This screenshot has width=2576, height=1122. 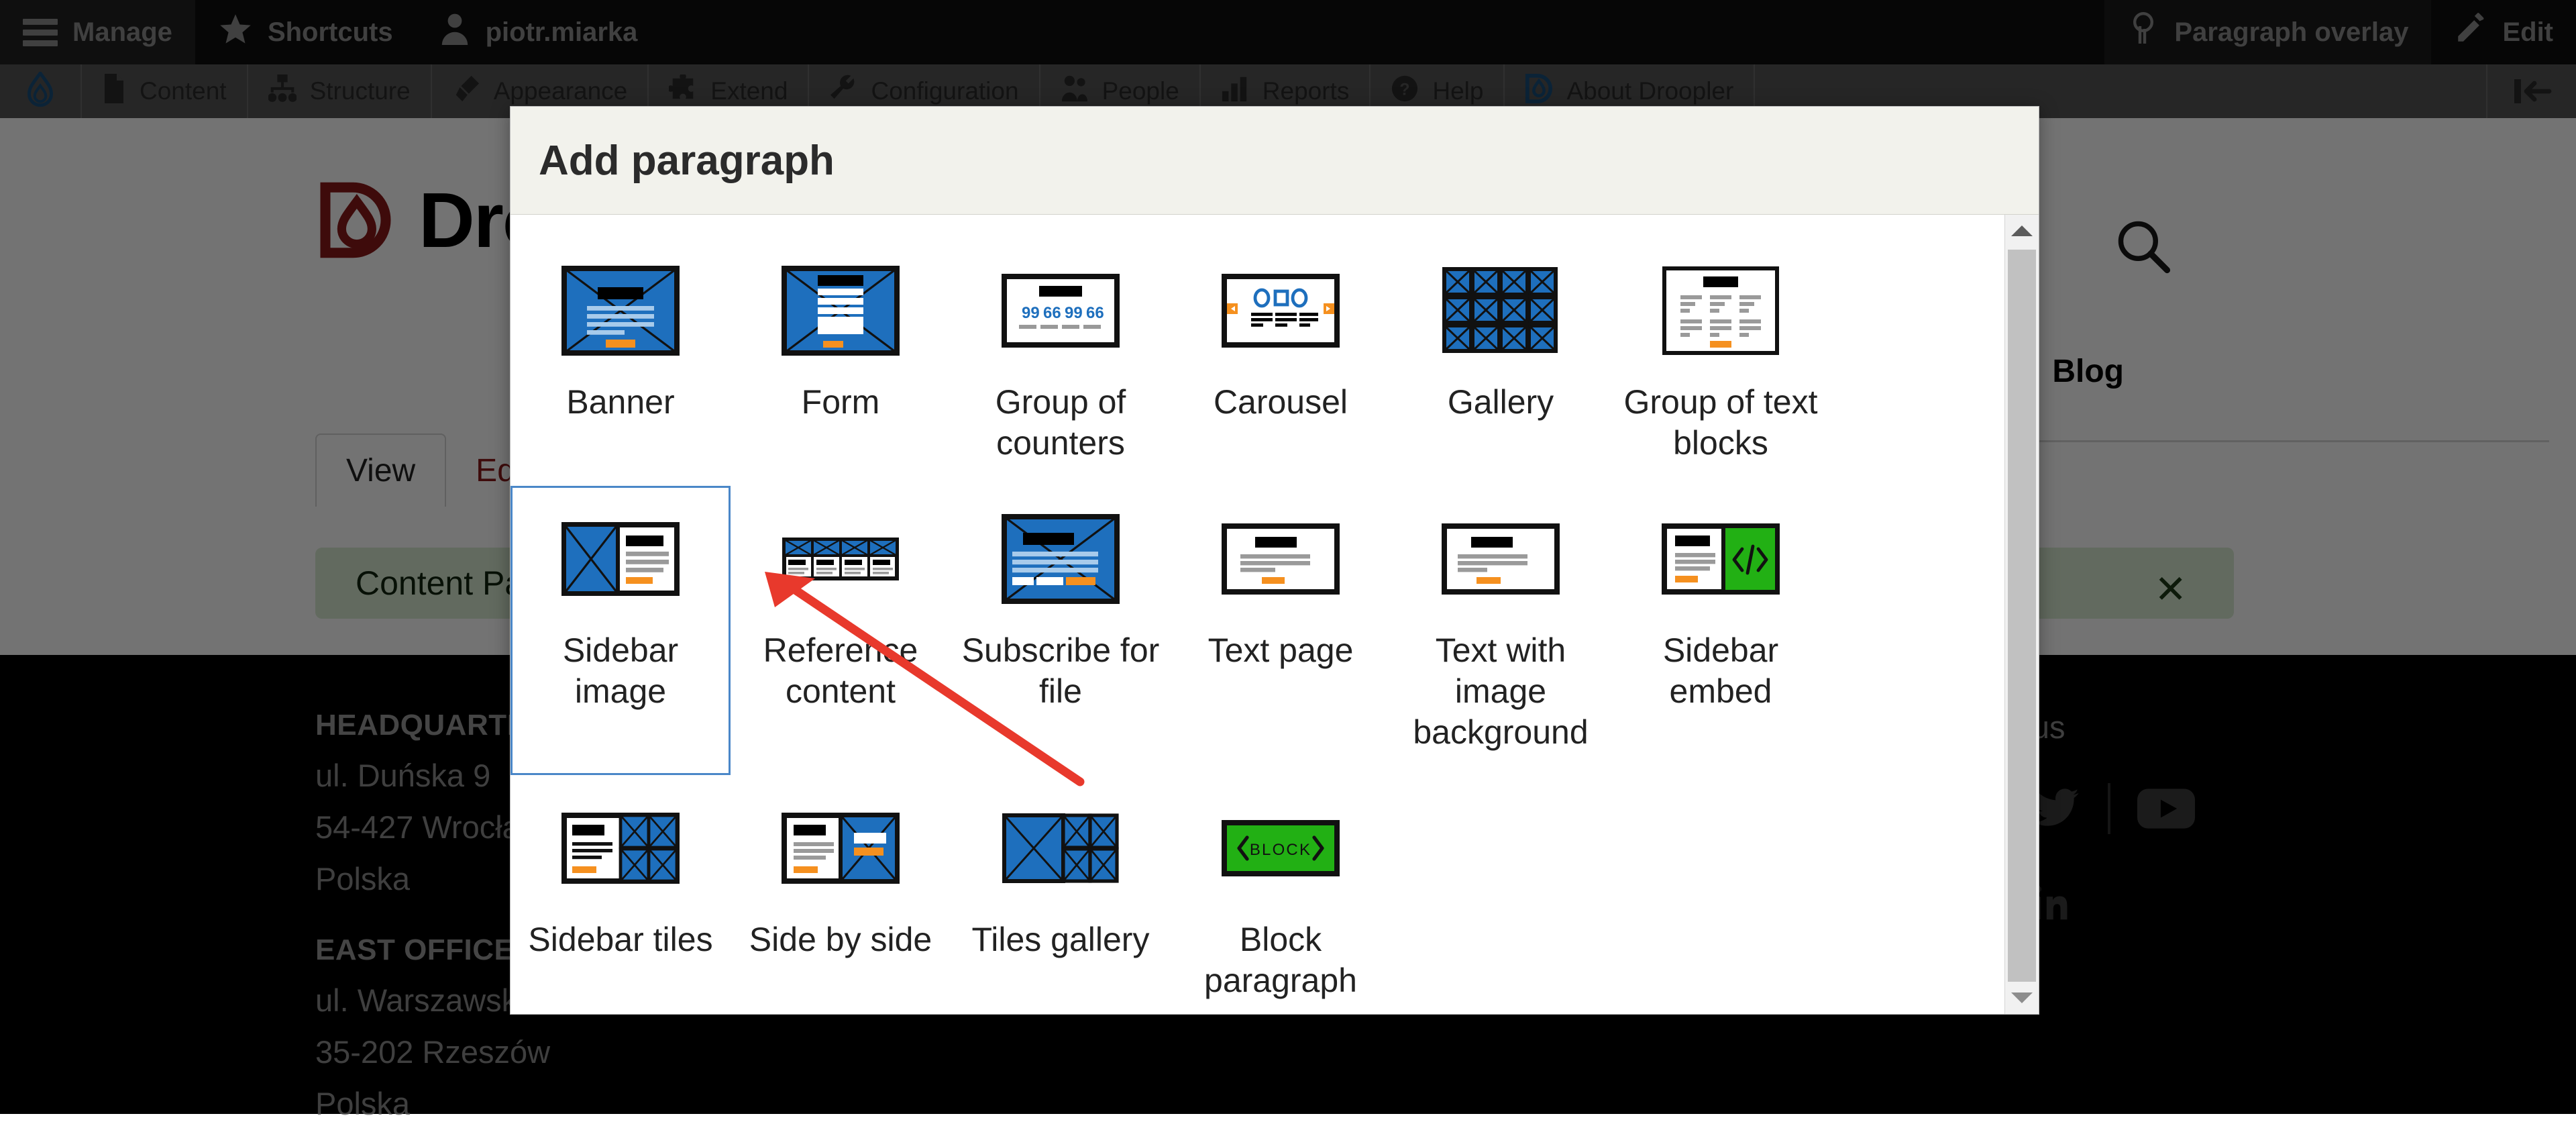 I want to click on paragraph-type-label: Block paragraph, so click(x=1280, y=960).